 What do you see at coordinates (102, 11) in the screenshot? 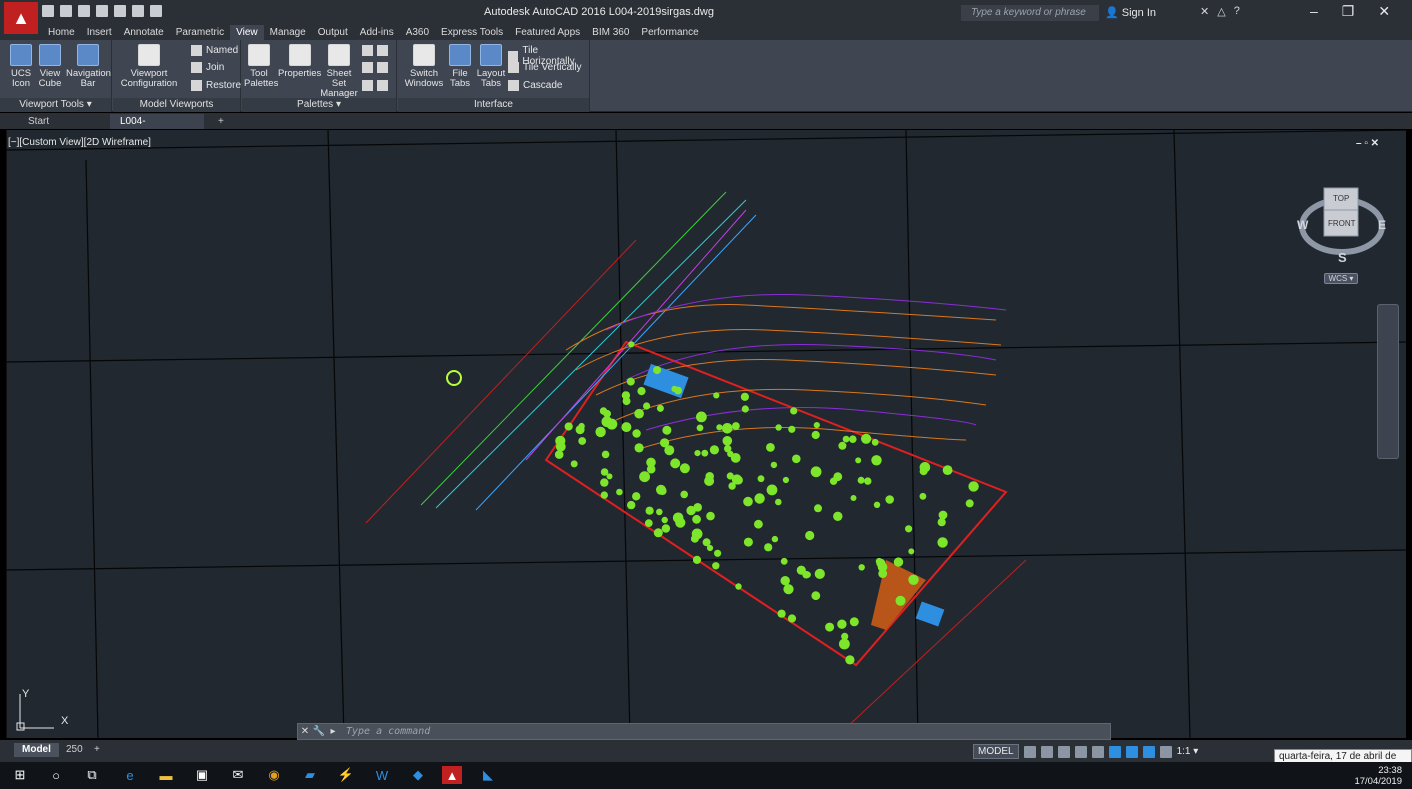
I see `save-as-icon` at bounding box center [102, 11].